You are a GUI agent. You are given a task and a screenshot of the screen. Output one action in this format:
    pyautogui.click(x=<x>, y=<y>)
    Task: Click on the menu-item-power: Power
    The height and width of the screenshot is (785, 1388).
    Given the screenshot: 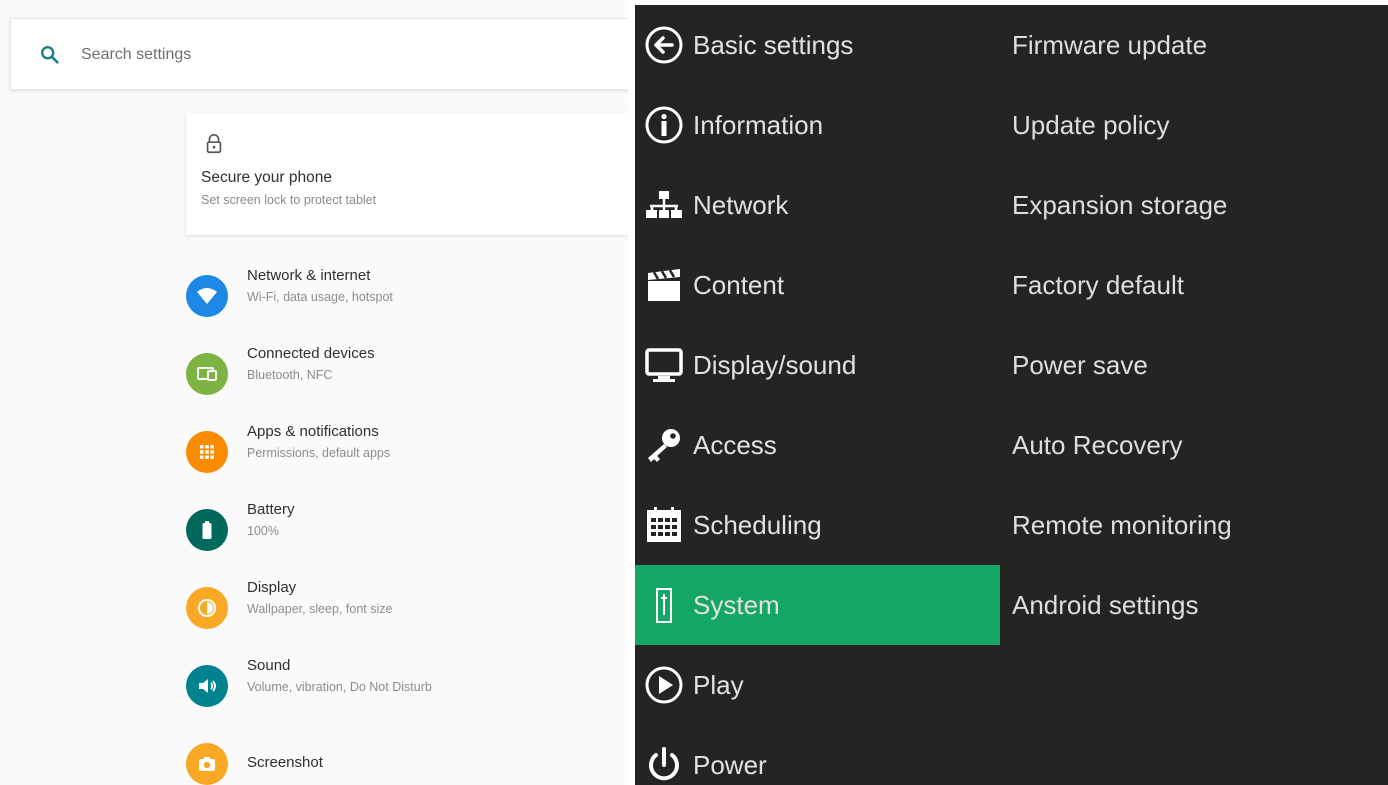 What is the action you would take?
    pyautogui.click(x=817, y=755)
    